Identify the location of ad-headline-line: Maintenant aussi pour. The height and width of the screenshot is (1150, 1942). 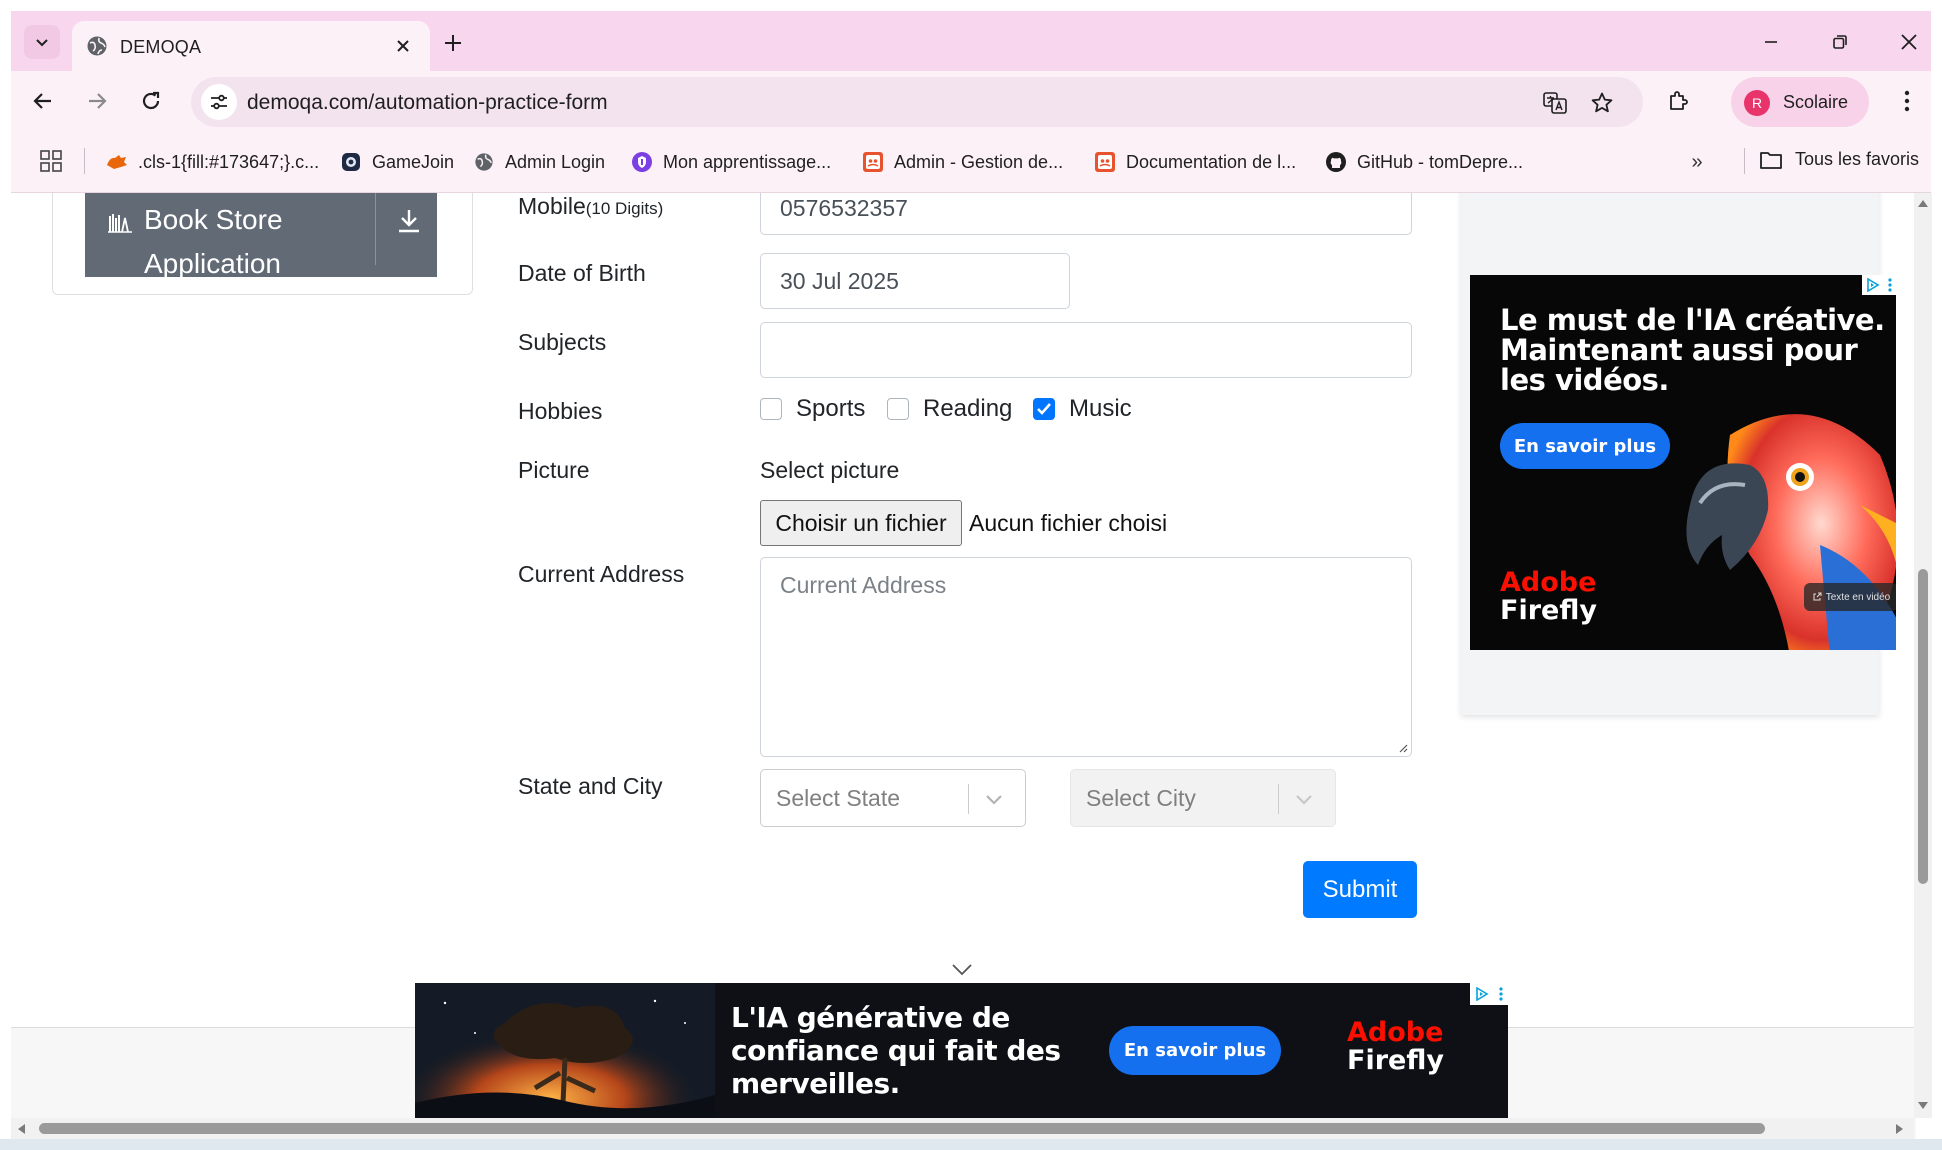
(1679, 350).